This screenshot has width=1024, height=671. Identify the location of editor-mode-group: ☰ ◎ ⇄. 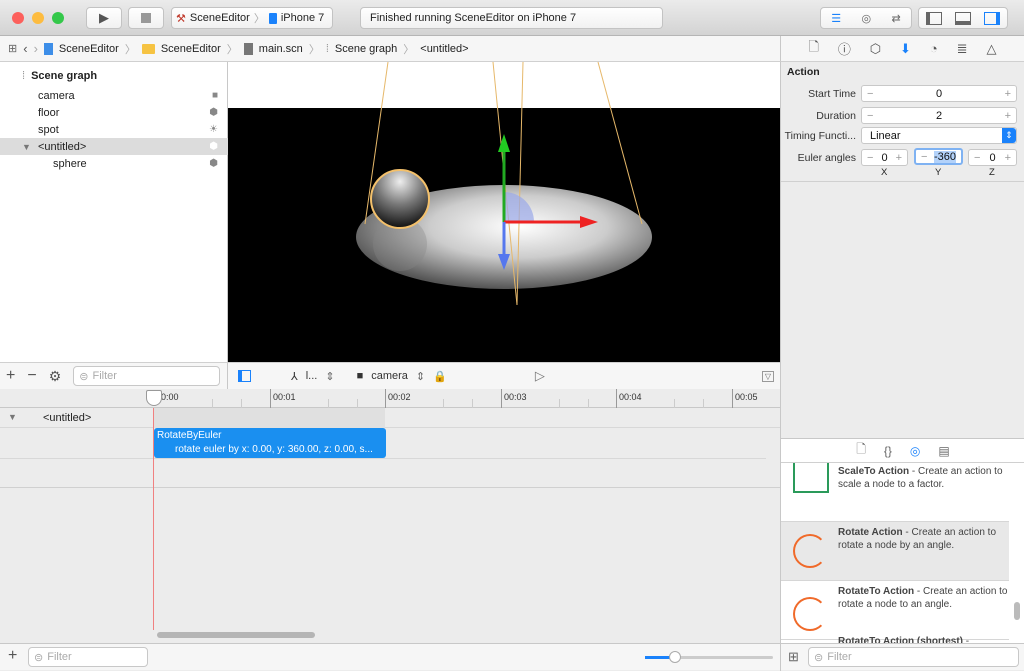
(866, 18).